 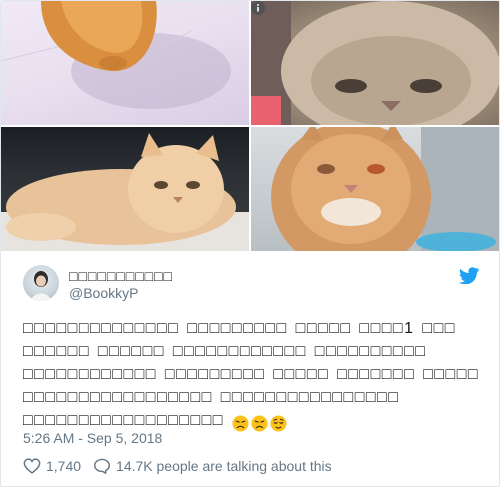 I want to click on relieved-face-icon, so click(x=278, y=423).